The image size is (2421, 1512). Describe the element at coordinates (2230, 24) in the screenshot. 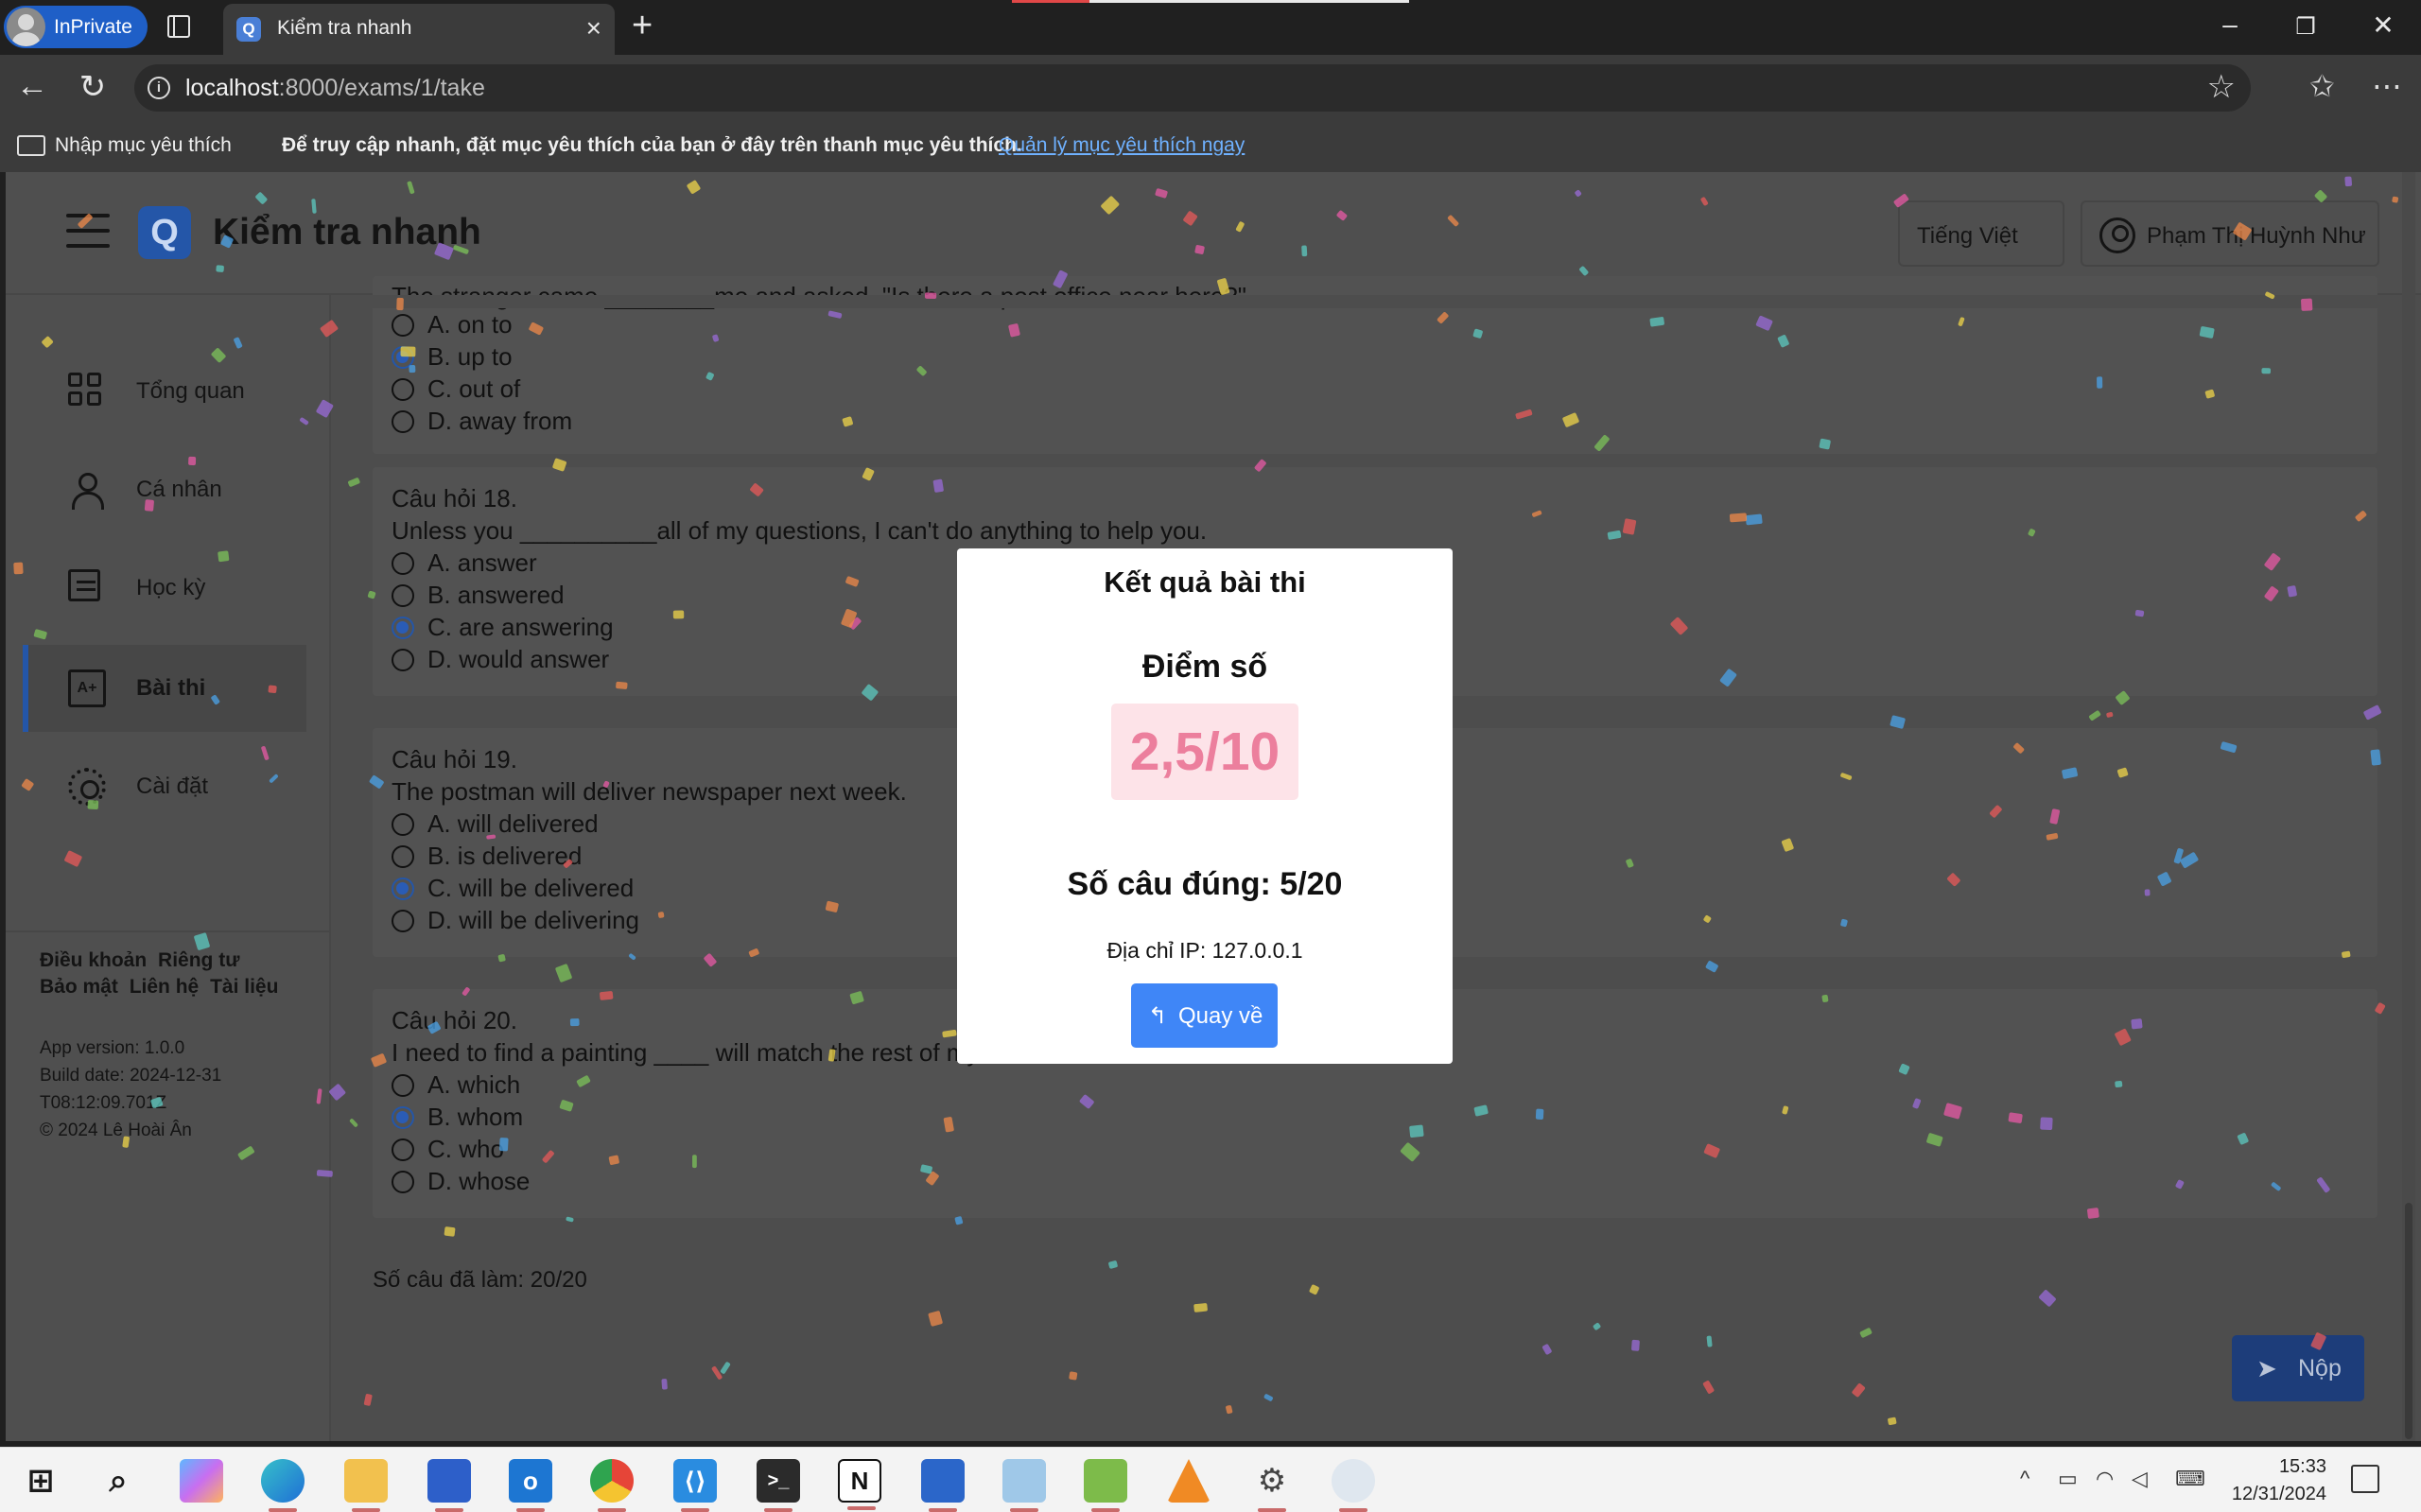

I see `minimize-icon: –` at that location.